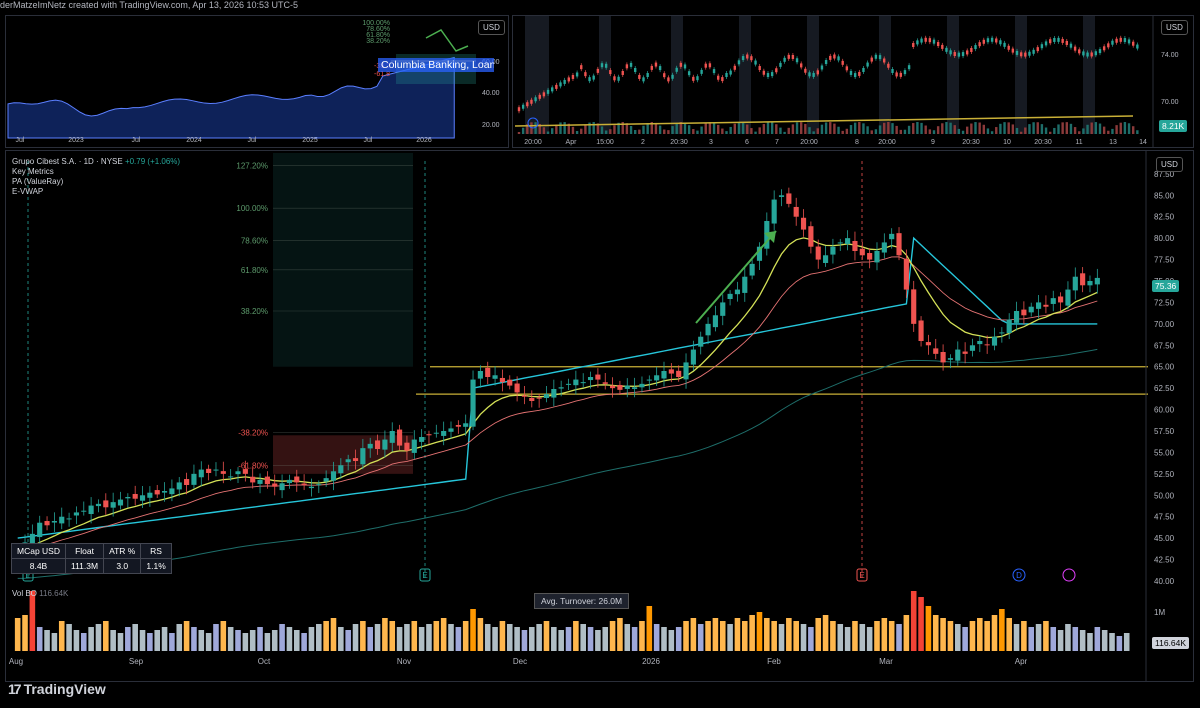 The width and height of the screenshot is (1200, 708). What do you see at coordinates (1164, 560) in the screenshot?
I see `y-axis-label: 42.50` at bounding box center [1164, 560].